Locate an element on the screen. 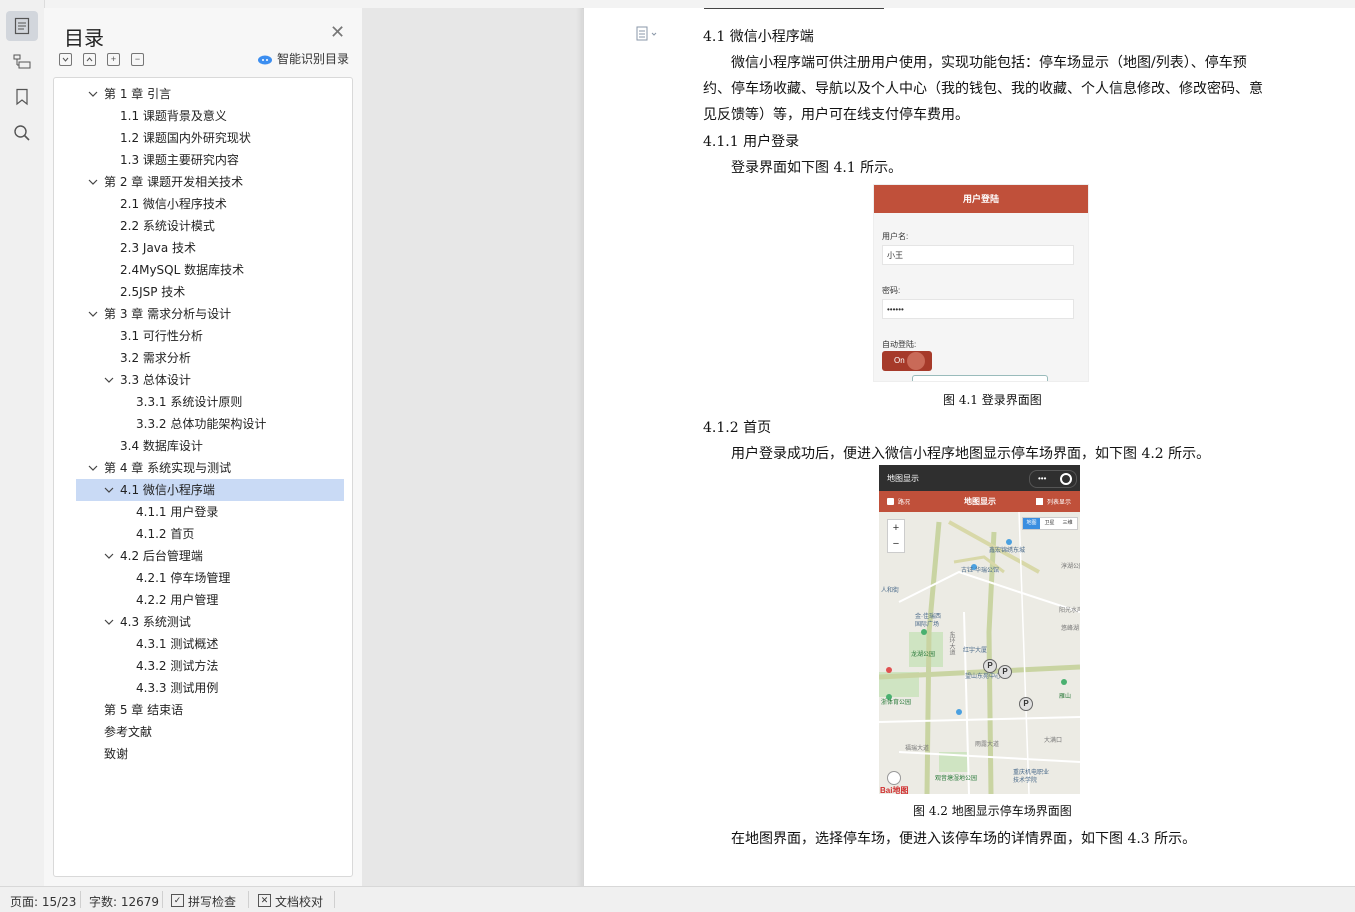 This screenshot has height=912, width=1355. nav-left-label: 路况 is located at coordinates (904, 503).